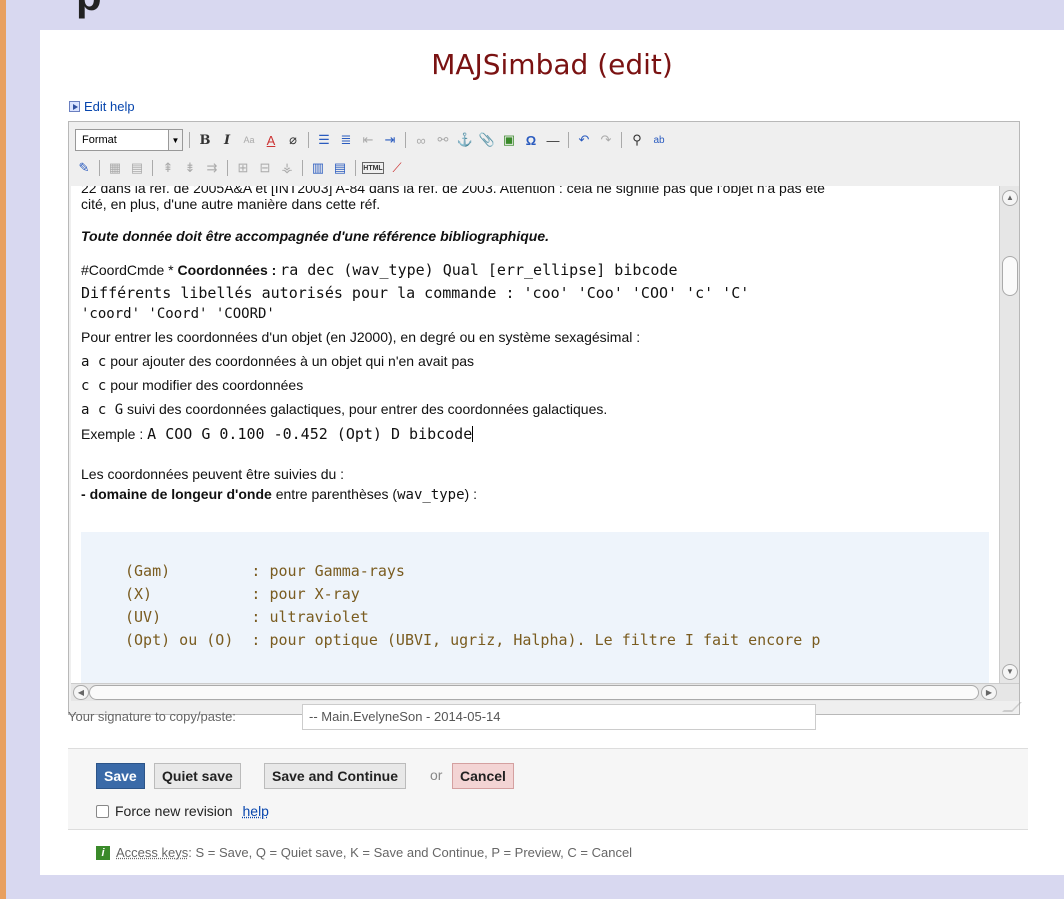 This screenshot has height=899, width=1064. I want to click on text-color-icon: A, so click(271, 140).